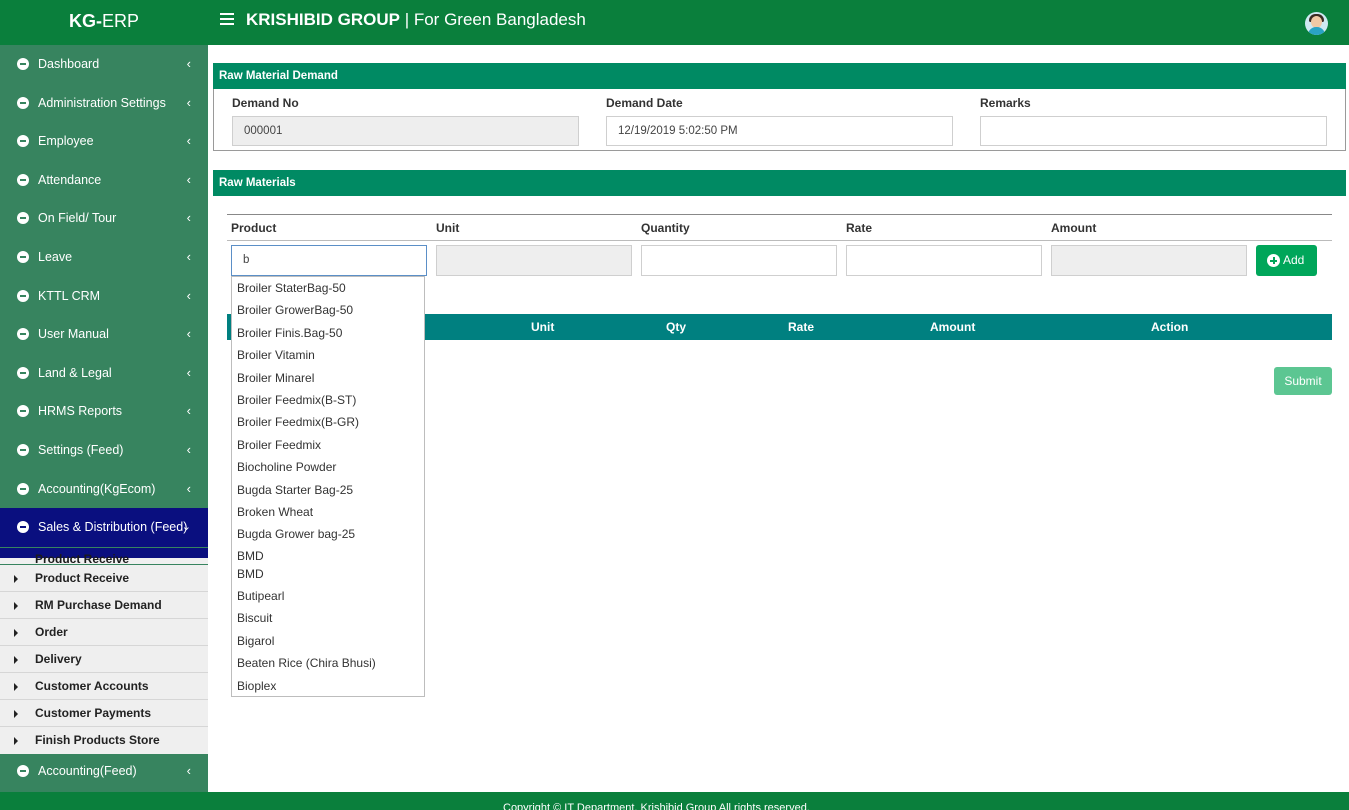  Describe the element at coordinates (104, 450) in the screenshot. I see `sidebar-item-settings-feed: Settings (Feed) ‹` at that location.